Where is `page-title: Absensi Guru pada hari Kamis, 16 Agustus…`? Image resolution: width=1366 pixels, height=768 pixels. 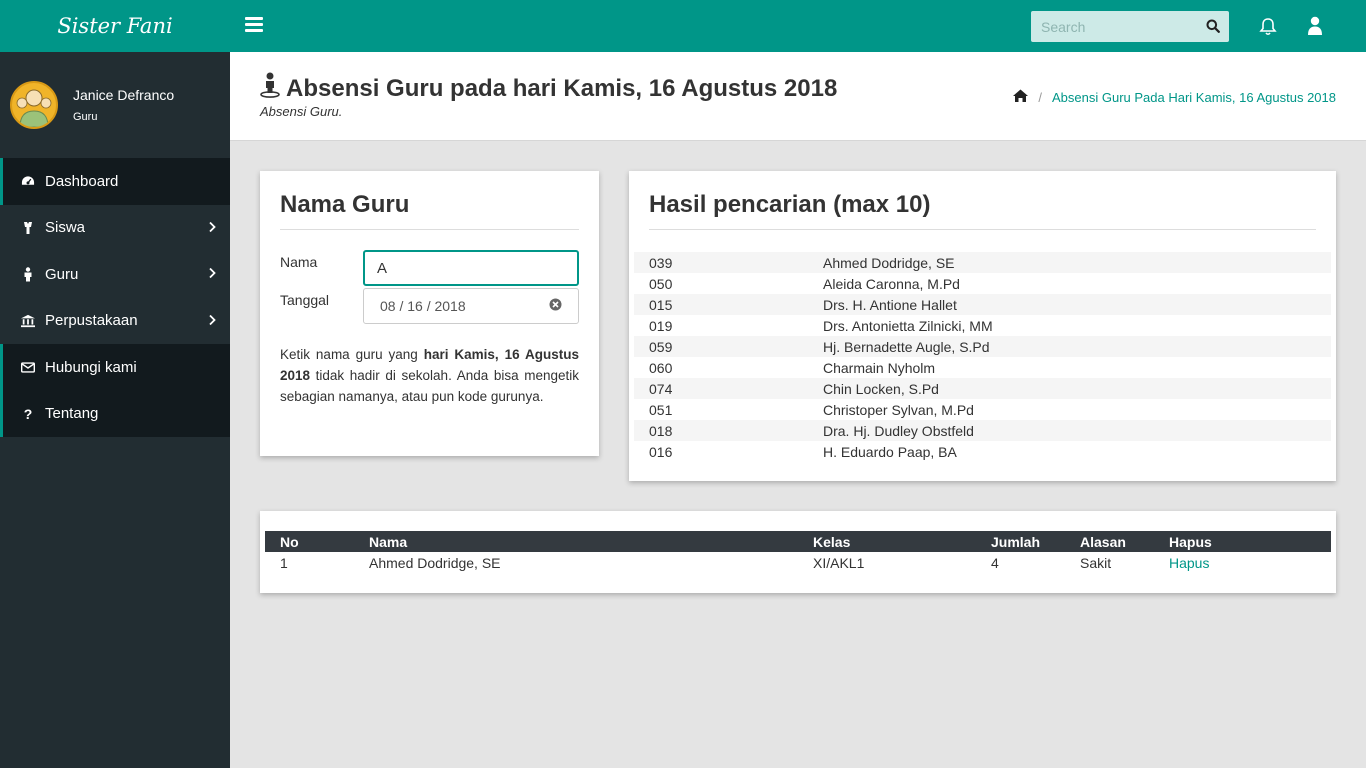 page-title: Absensi Guru pada hari Kamis, 16 Agustus… is located at coordinates (562, 88).